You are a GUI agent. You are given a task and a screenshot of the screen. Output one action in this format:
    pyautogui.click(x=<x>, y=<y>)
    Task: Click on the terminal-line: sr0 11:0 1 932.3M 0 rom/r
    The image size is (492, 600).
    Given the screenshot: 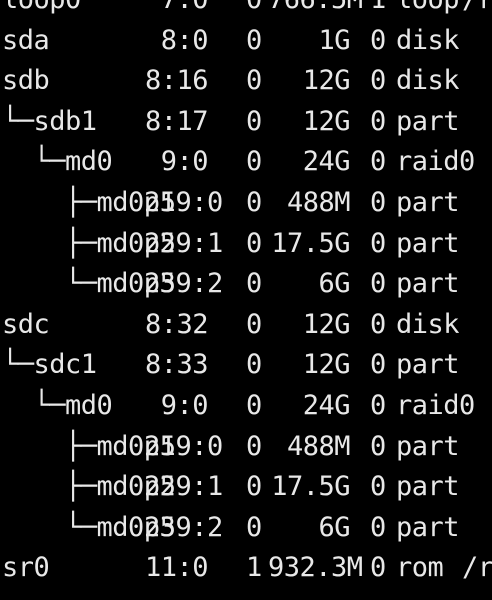 What is the action you would take?
    pyautogui.click(x=246, y=568)
    